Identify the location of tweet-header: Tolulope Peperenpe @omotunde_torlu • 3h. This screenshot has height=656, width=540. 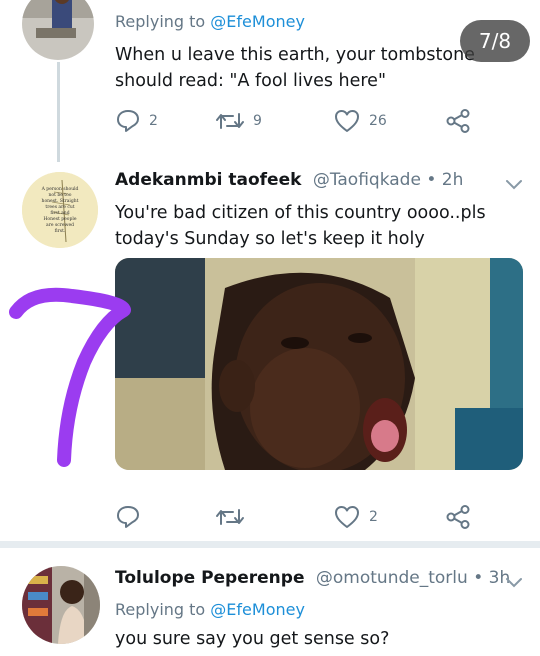
(312, 578).